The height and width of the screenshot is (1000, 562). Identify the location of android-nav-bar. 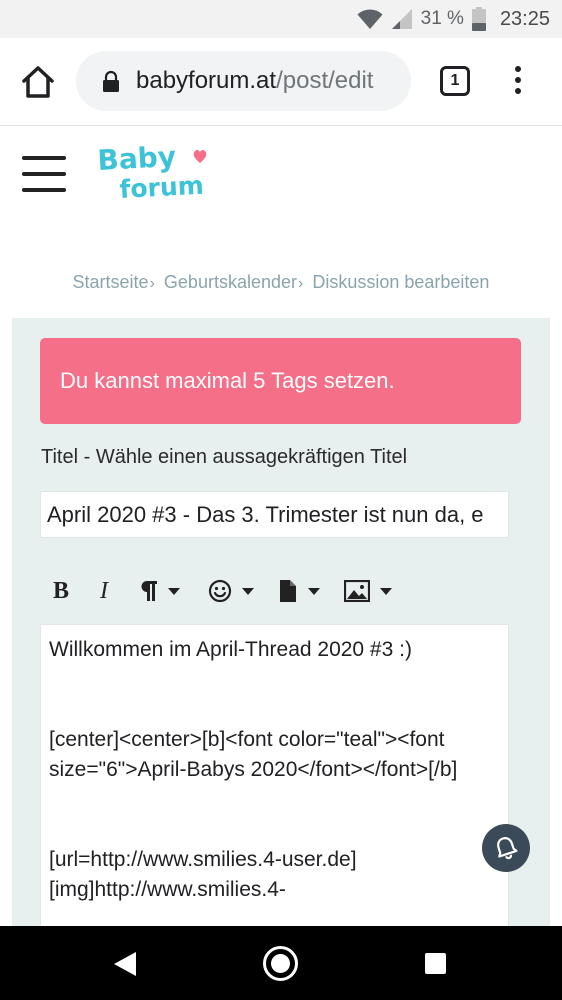
(281, 963).